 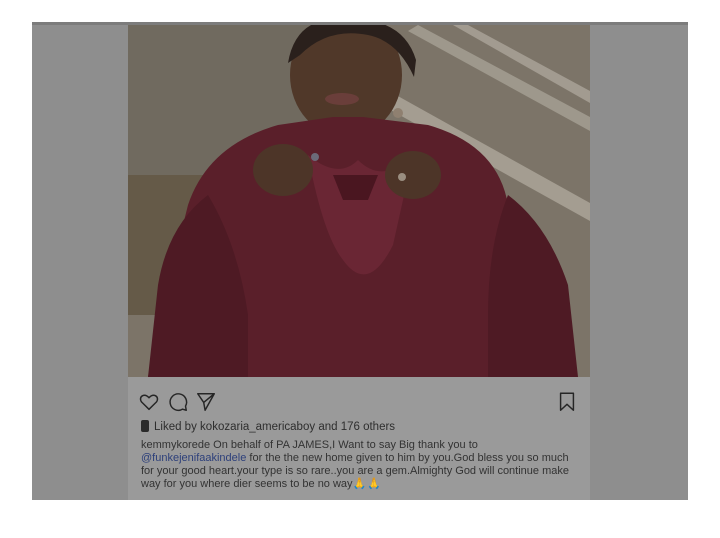 What do you see at coordinates (150, 403) in the screenshot?
I see `heart-icon` at bounding box center [150, 403].